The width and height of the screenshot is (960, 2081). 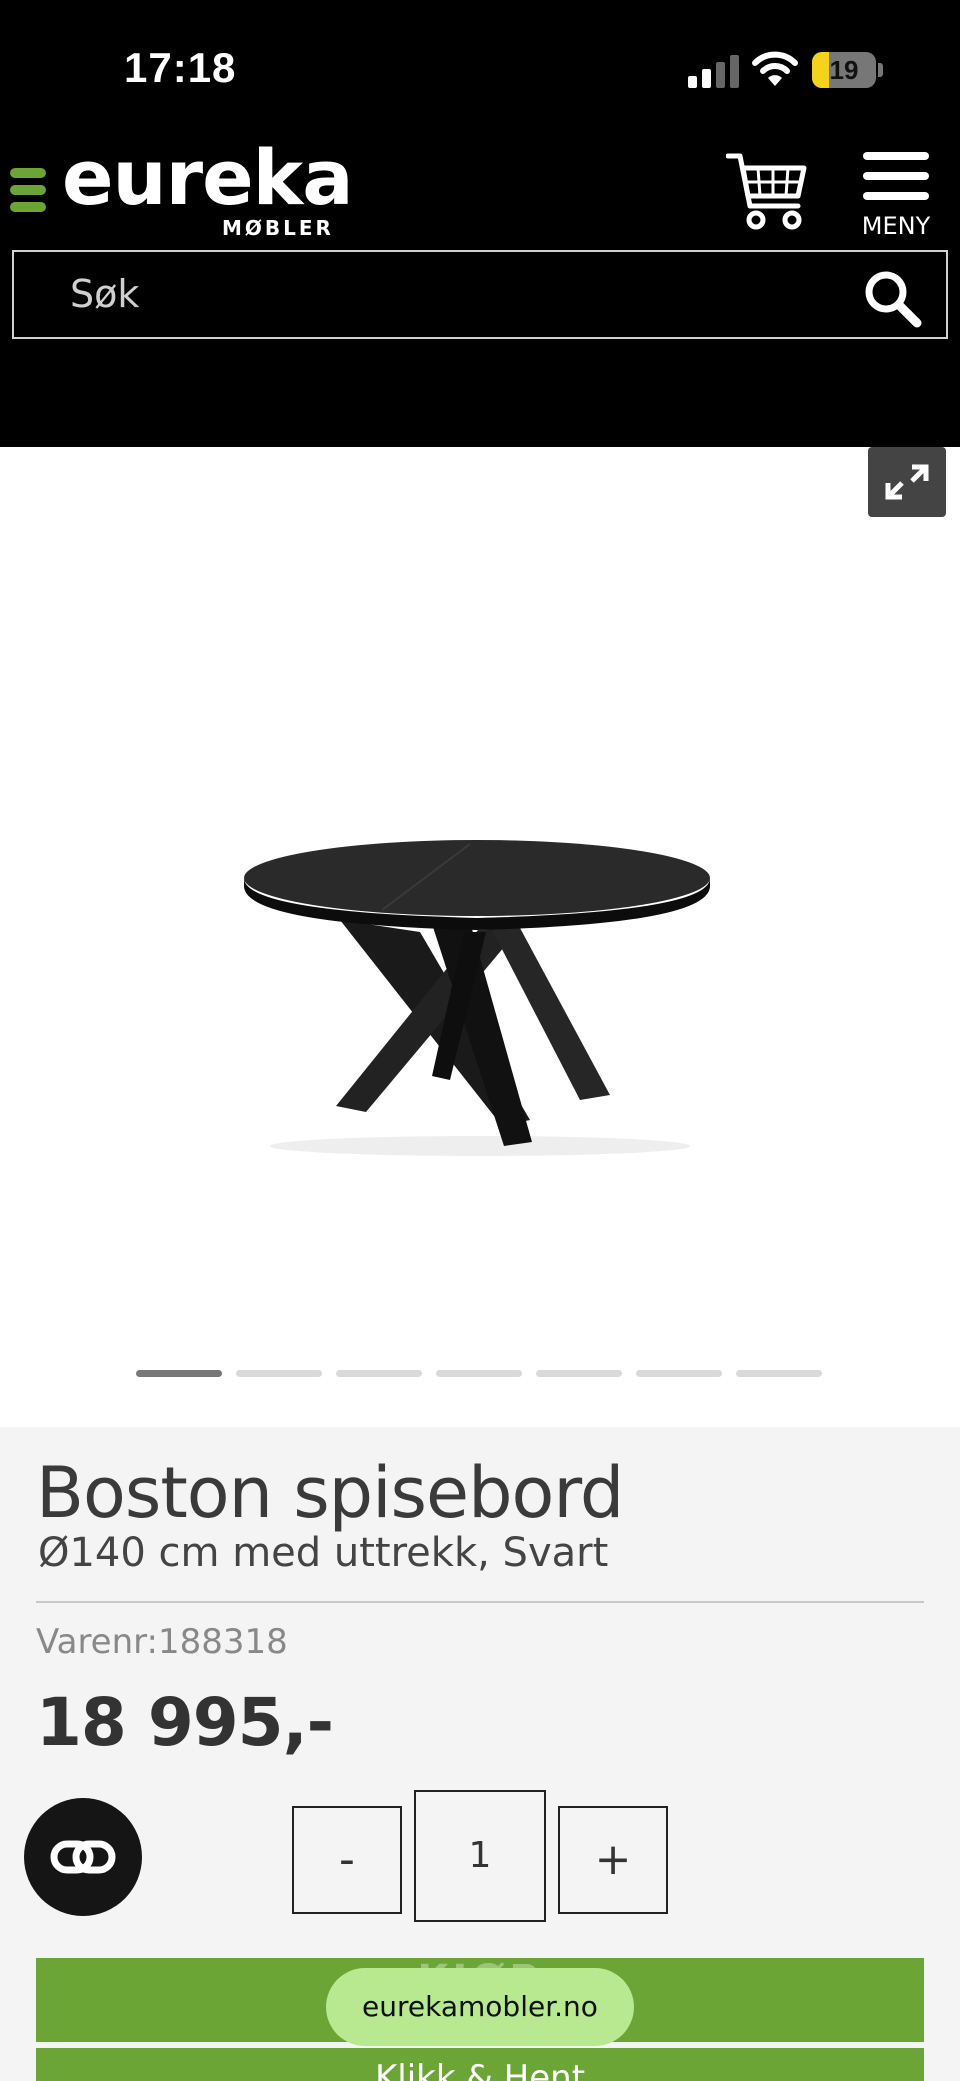 I want to click on chat-icon, so click(x=83, y=1857).